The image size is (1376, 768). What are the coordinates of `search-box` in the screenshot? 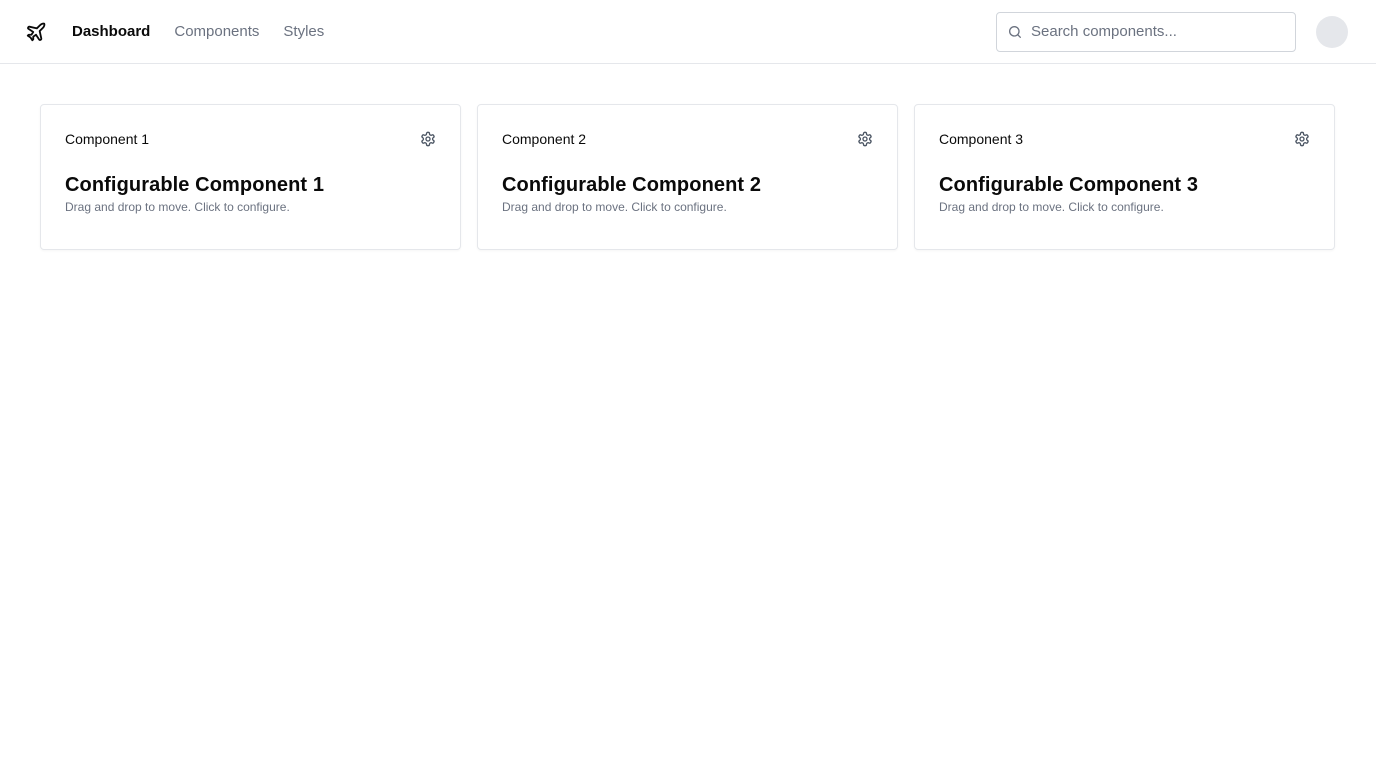 It's located at (1146, 31).